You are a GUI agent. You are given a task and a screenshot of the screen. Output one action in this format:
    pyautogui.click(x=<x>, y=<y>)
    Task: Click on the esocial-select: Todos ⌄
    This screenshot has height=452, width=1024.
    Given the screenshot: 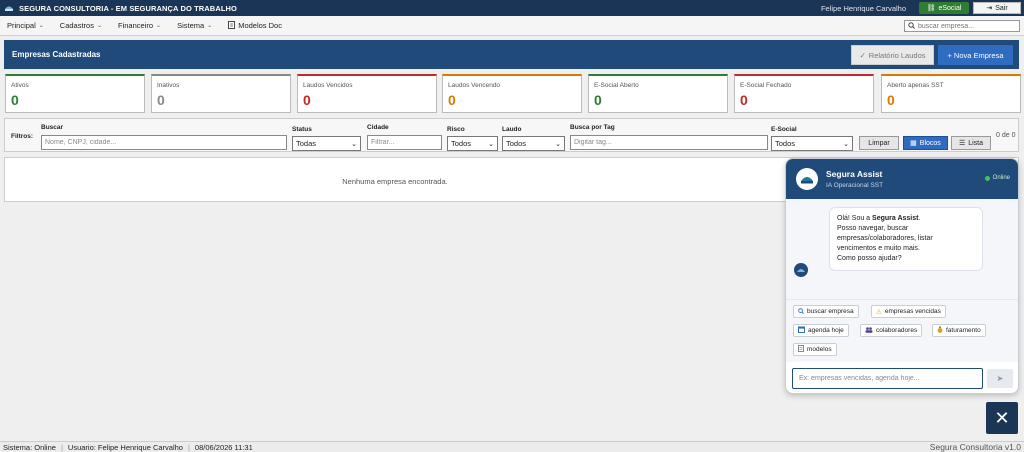 What is the action you would take?
    pyautogui.click(x=812, y=143)
    